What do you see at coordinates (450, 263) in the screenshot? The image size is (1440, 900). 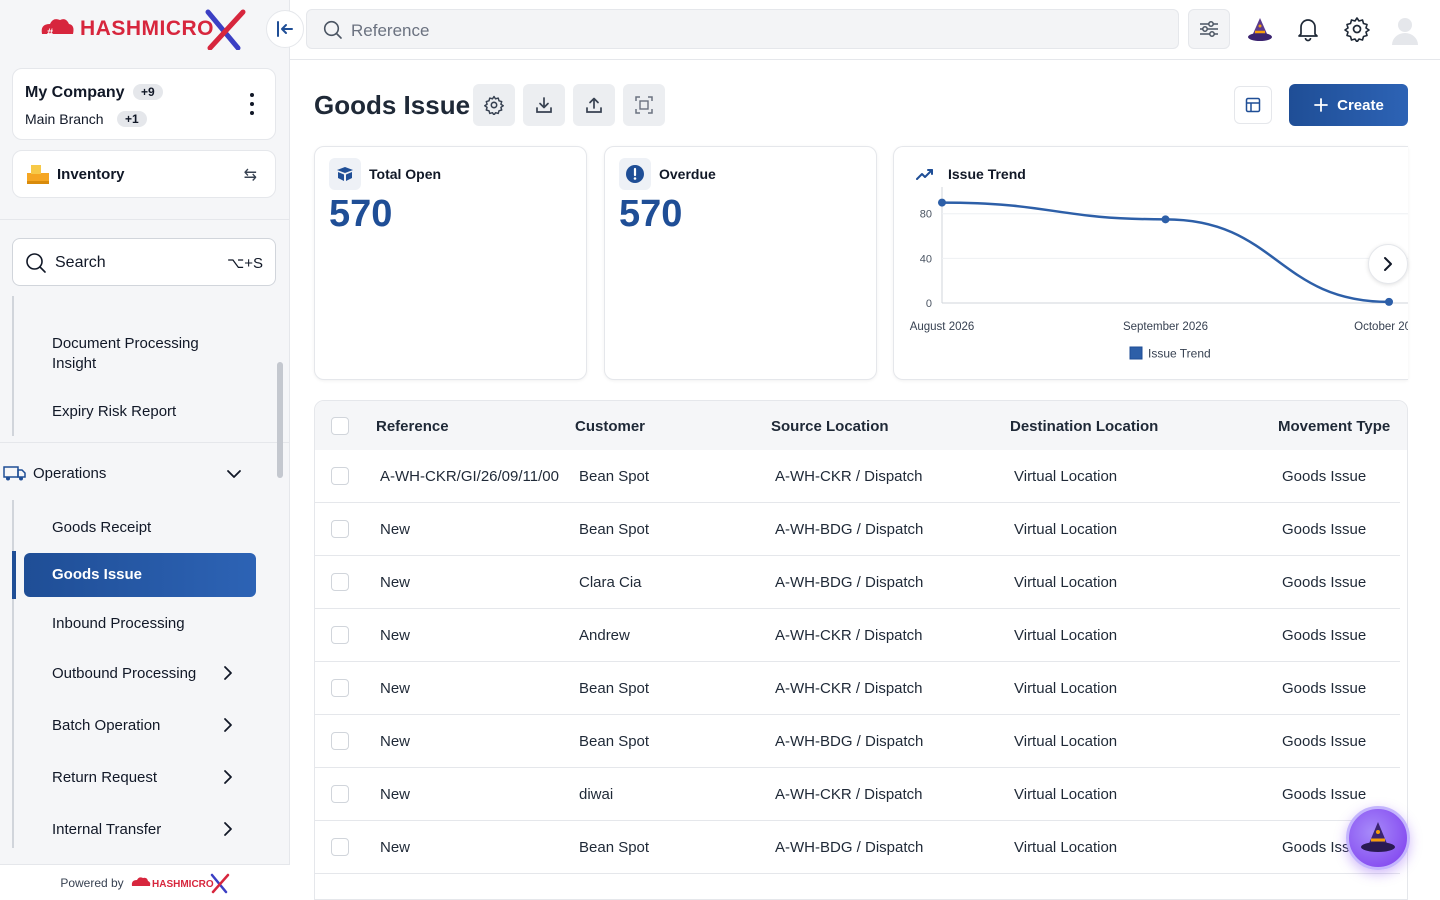 I see `stat-card-total-open: Total Open 570` at bounding box center [450, 263].